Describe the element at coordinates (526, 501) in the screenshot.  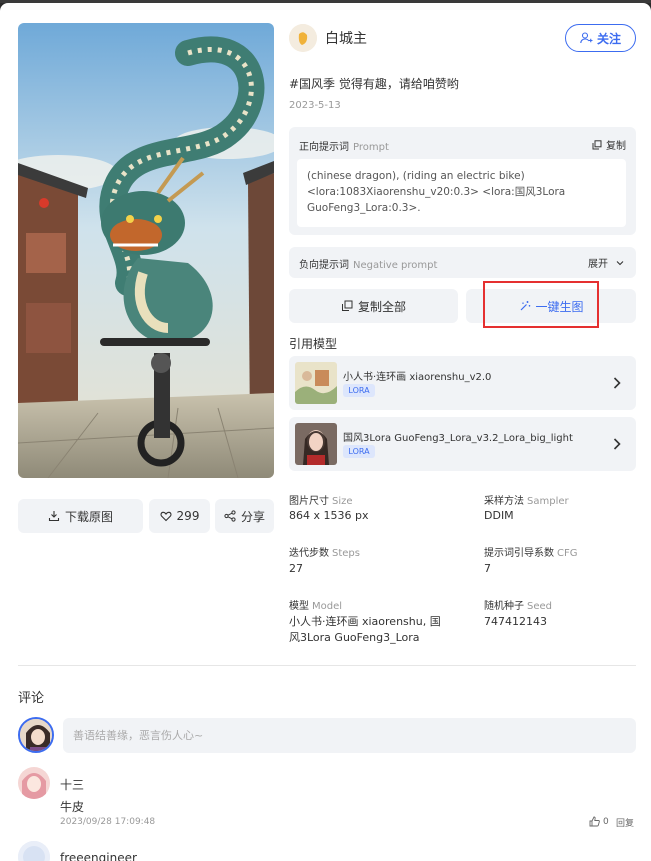
I see `sampler-label: 采样方法 Sampler` at that location.